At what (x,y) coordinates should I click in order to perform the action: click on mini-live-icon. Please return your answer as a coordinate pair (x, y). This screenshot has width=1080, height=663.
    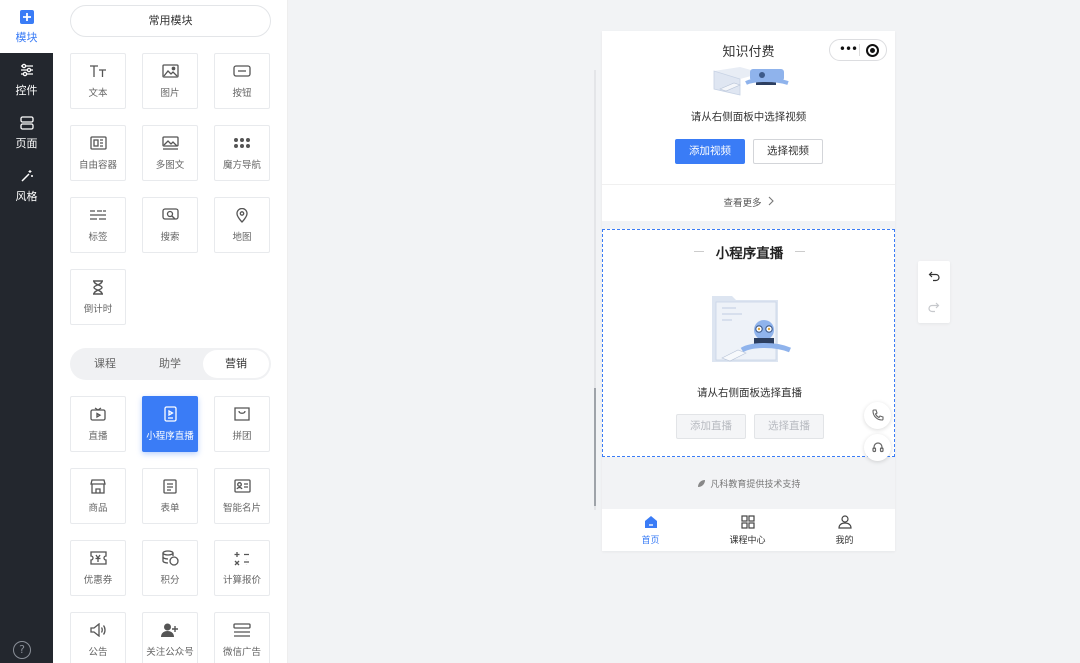
    Looking at the image, I should click on (170, 414).